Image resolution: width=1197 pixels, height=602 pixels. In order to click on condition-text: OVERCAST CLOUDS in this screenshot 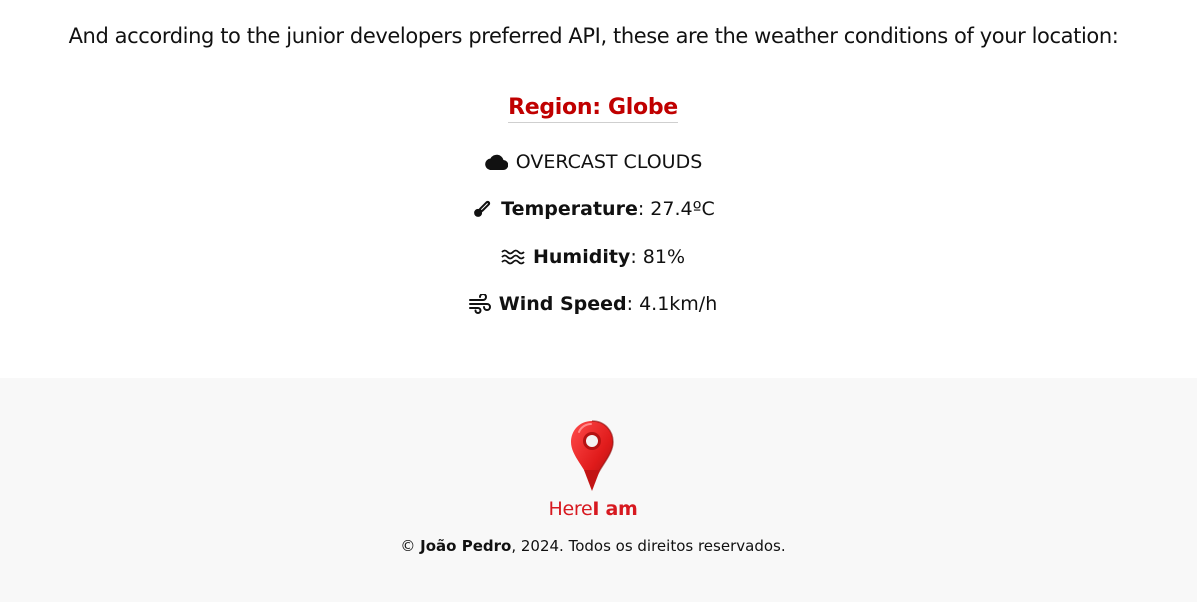, I will do `click(609, 162)`.